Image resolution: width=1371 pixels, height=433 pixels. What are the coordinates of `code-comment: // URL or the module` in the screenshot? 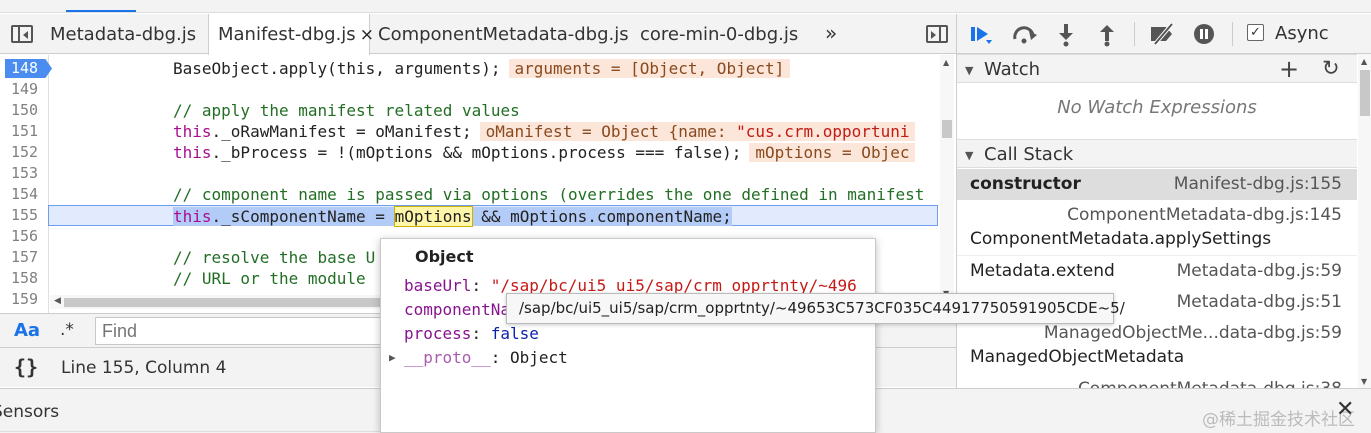 It's located at (274, 278).